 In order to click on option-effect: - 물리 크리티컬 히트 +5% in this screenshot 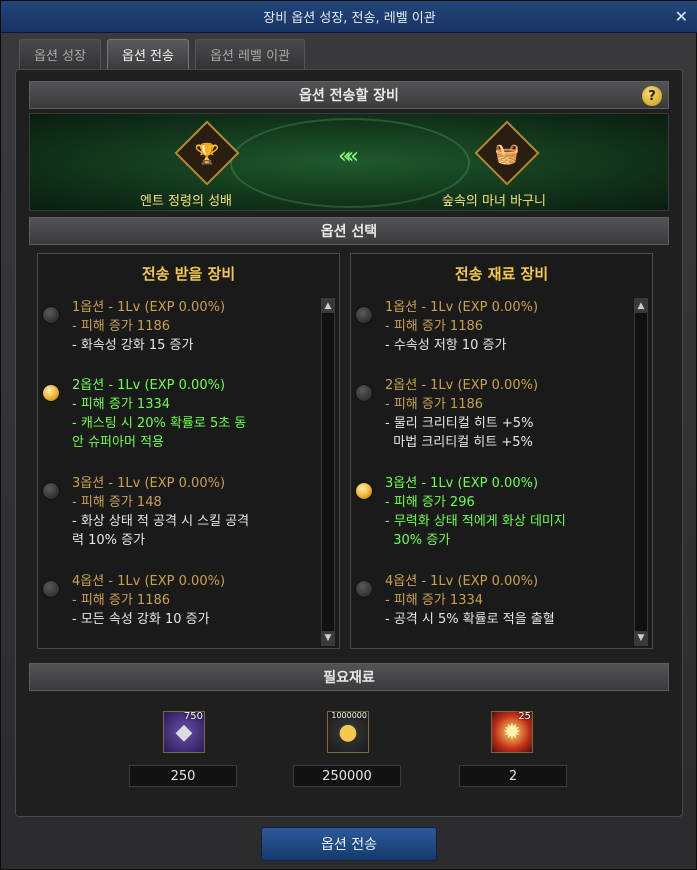, I will do `click(459, 423)`.